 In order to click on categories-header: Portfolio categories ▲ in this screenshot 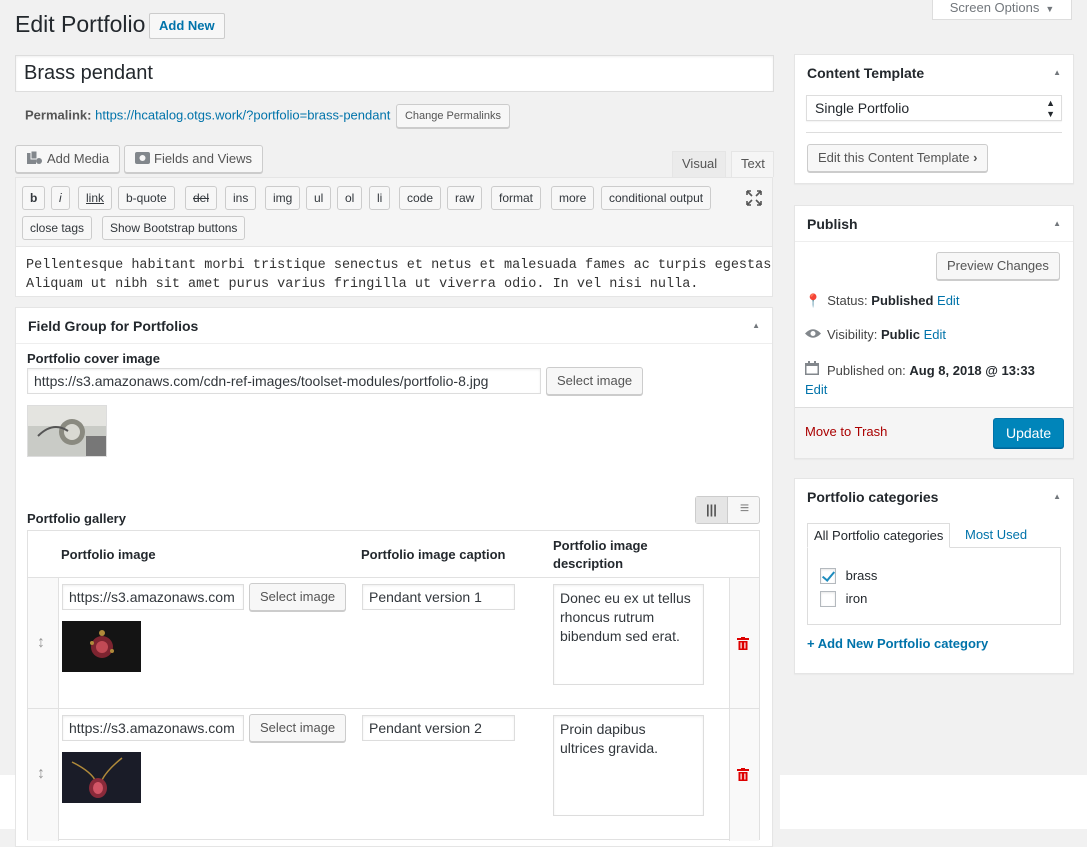, I will do `click(934, 497)`.